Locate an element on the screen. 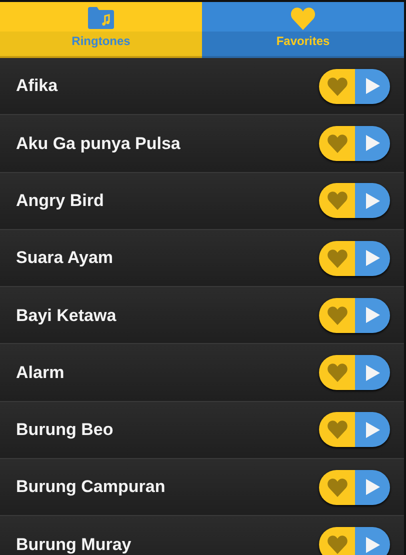 The height and width of the screenshot is (555, 406). music-folder-icon is located at coordinates (101, 18).